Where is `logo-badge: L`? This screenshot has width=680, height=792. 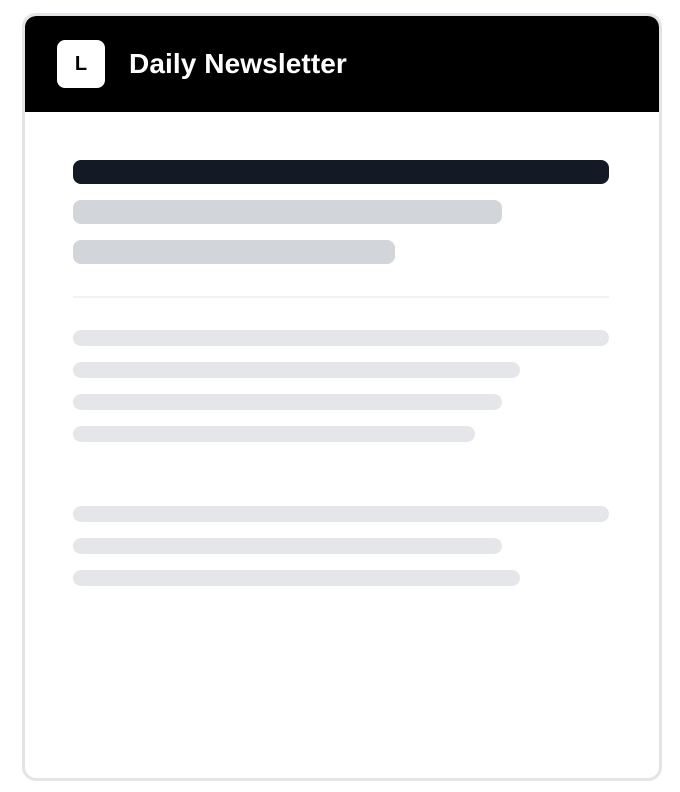
logo-badge: L is located at coordinates (81, 64).